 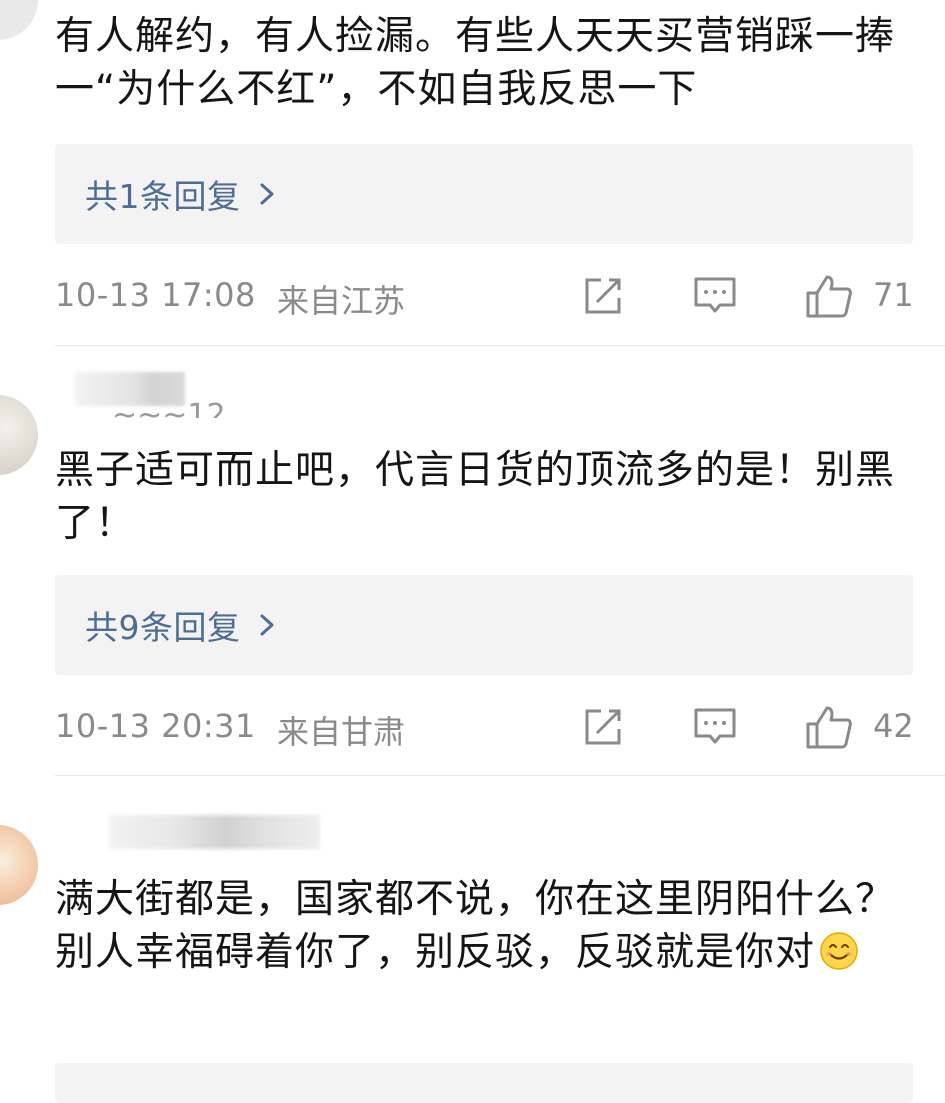 What do you see at coordinates (475, 497) in the screenshot?
I see `comment-text: 黑子适可而止吧，代言日货的顶流多的是！别黑了！` at bounding box center [475, 497].